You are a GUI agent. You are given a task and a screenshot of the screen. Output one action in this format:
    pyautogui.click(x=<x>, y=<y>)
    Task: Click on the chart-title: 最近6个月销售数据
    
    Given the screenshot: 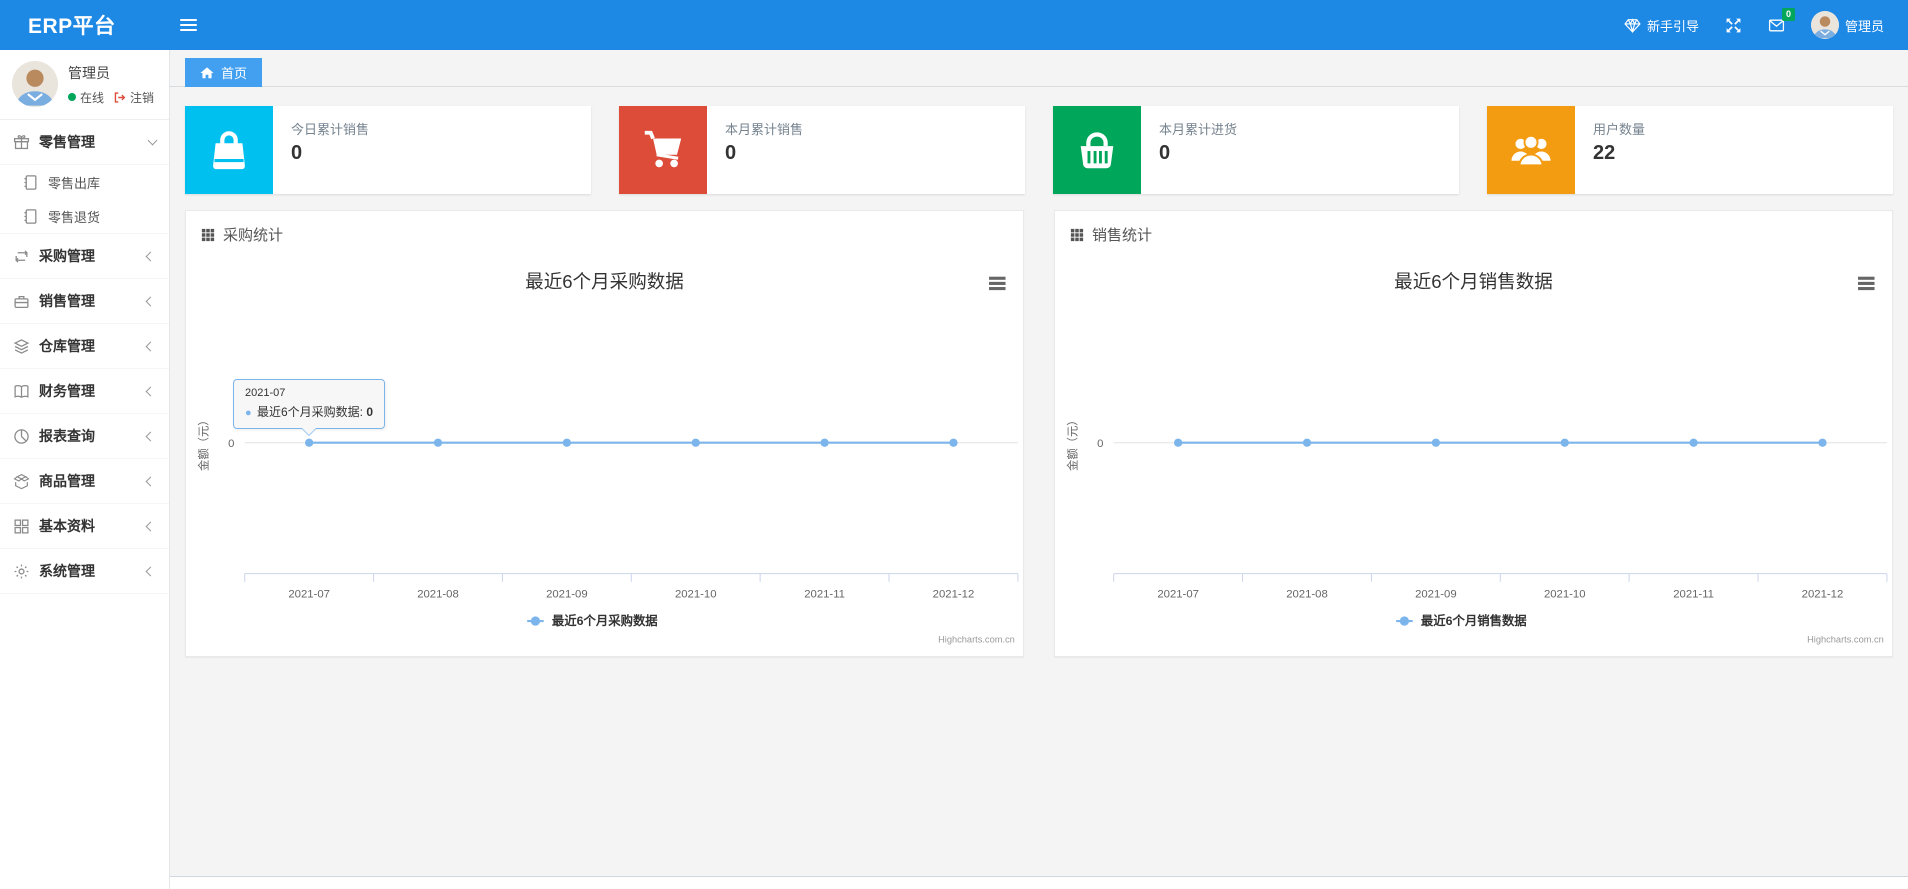 What is the action you would take?
    pyautogui.click(x=1473, y=281)
    